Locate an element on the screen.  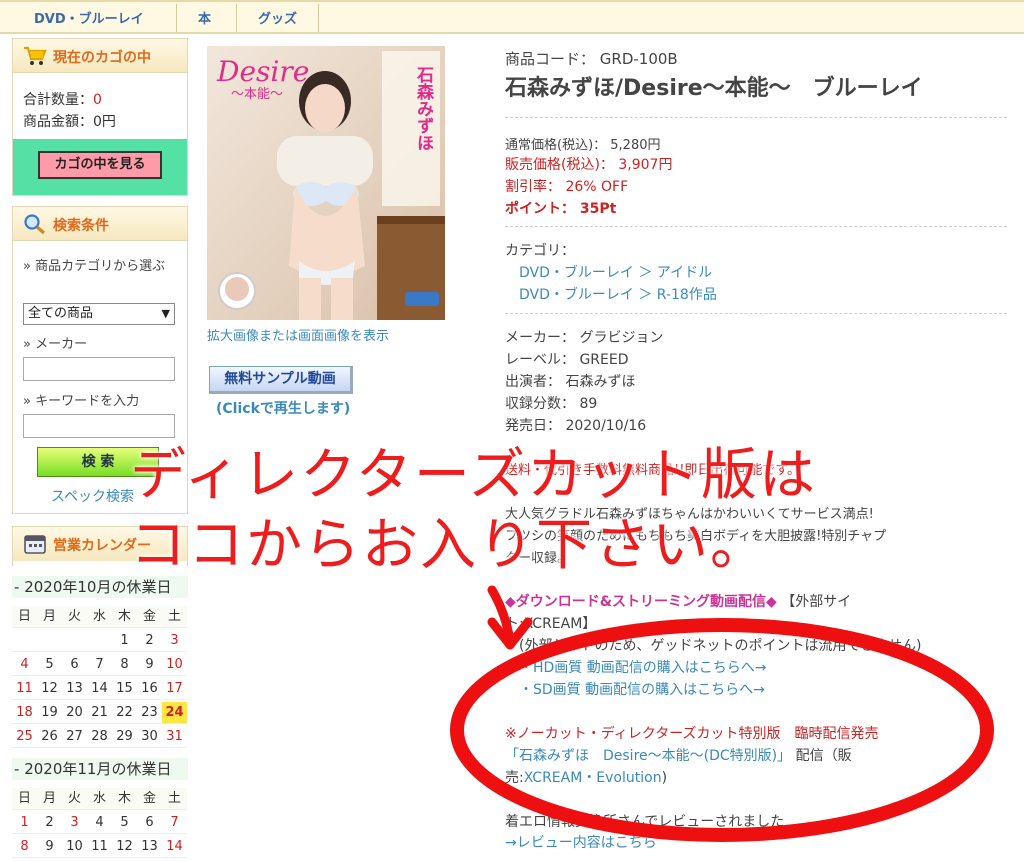
calendar-weekday-row: 日月火水木金土 is located at coordinates (100, 617).